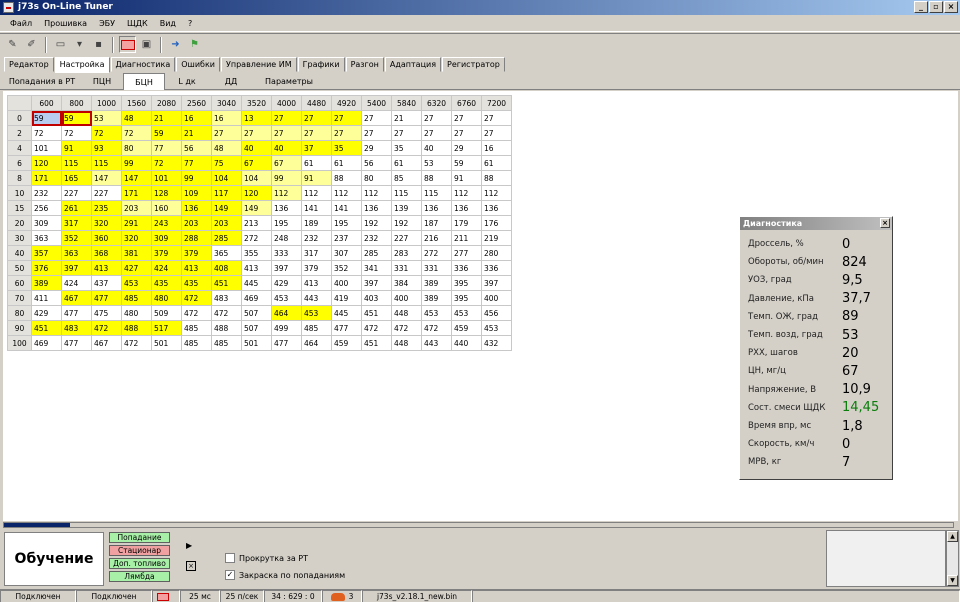 Image resolution: width=960 pixels, height=602 pixels. What do you see at coordinates (19, 268) in the screenshot?
I see `row-header: 50` at bounding box center [19, 268].